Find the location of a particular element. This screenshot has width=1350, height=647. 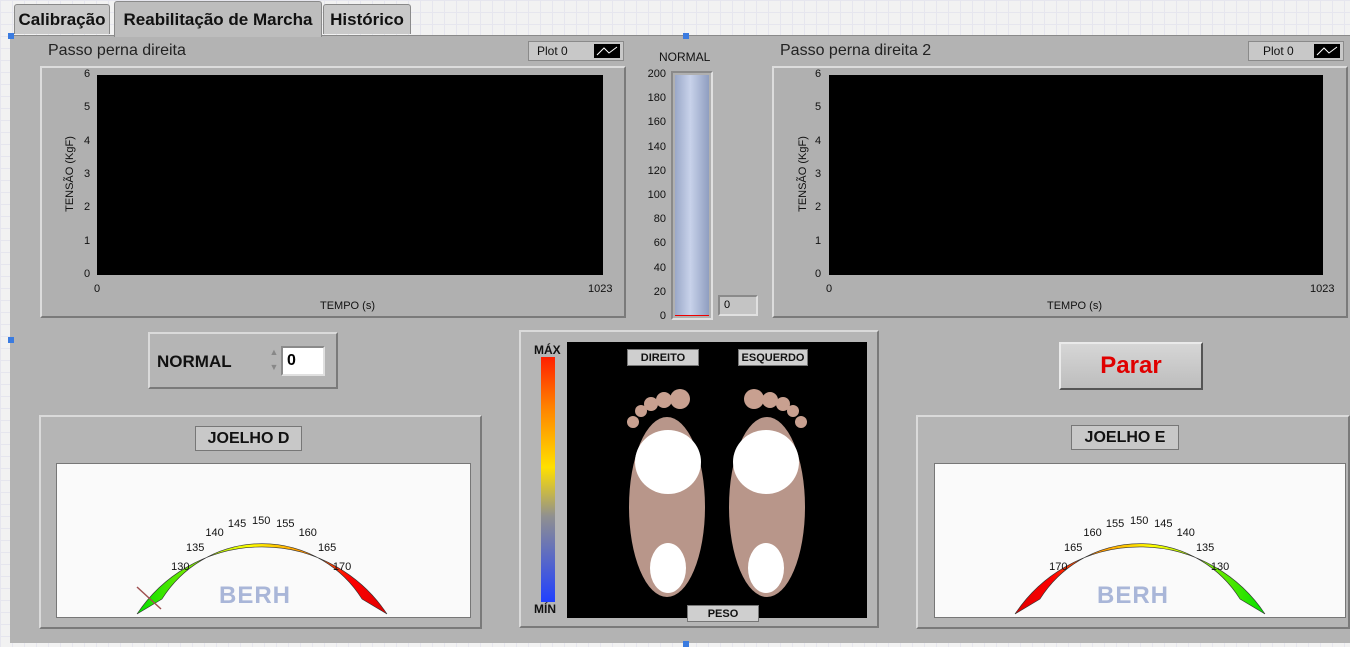

stop-button: Parar is located at coordinates (1131, 366).